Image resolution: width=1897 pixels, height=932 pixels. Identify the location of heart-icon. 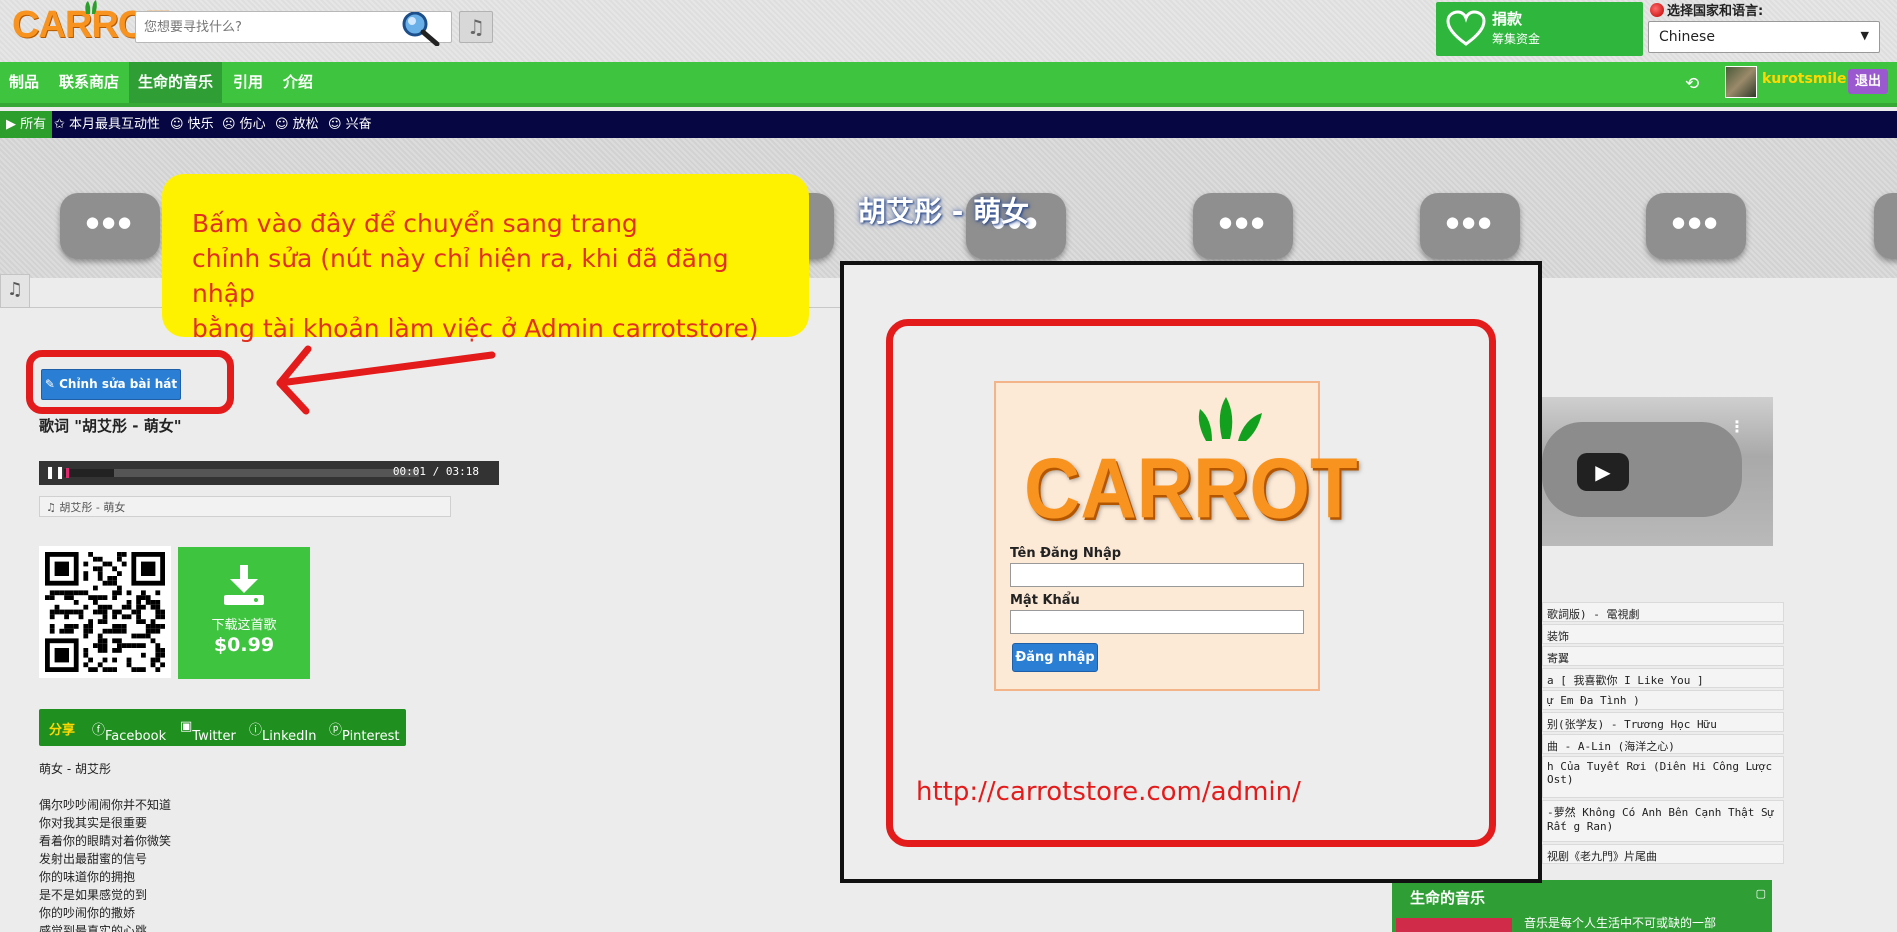
(1466, 28).